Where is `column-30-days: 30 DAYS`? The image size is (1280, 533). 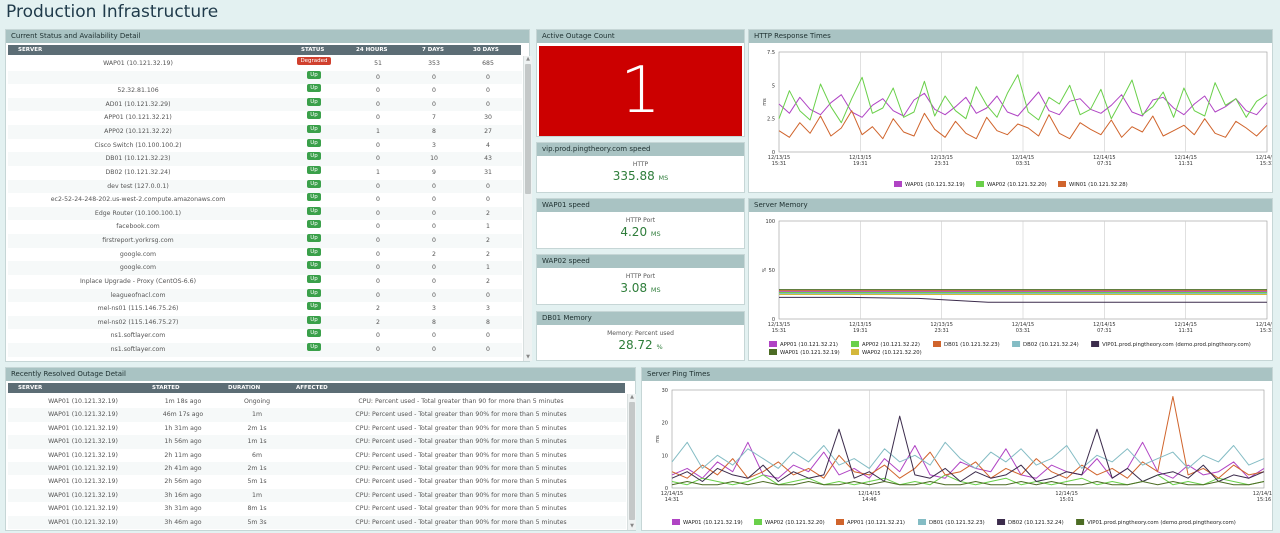
column-30-days: 30 DAYS is located at coordinates (486, 50).